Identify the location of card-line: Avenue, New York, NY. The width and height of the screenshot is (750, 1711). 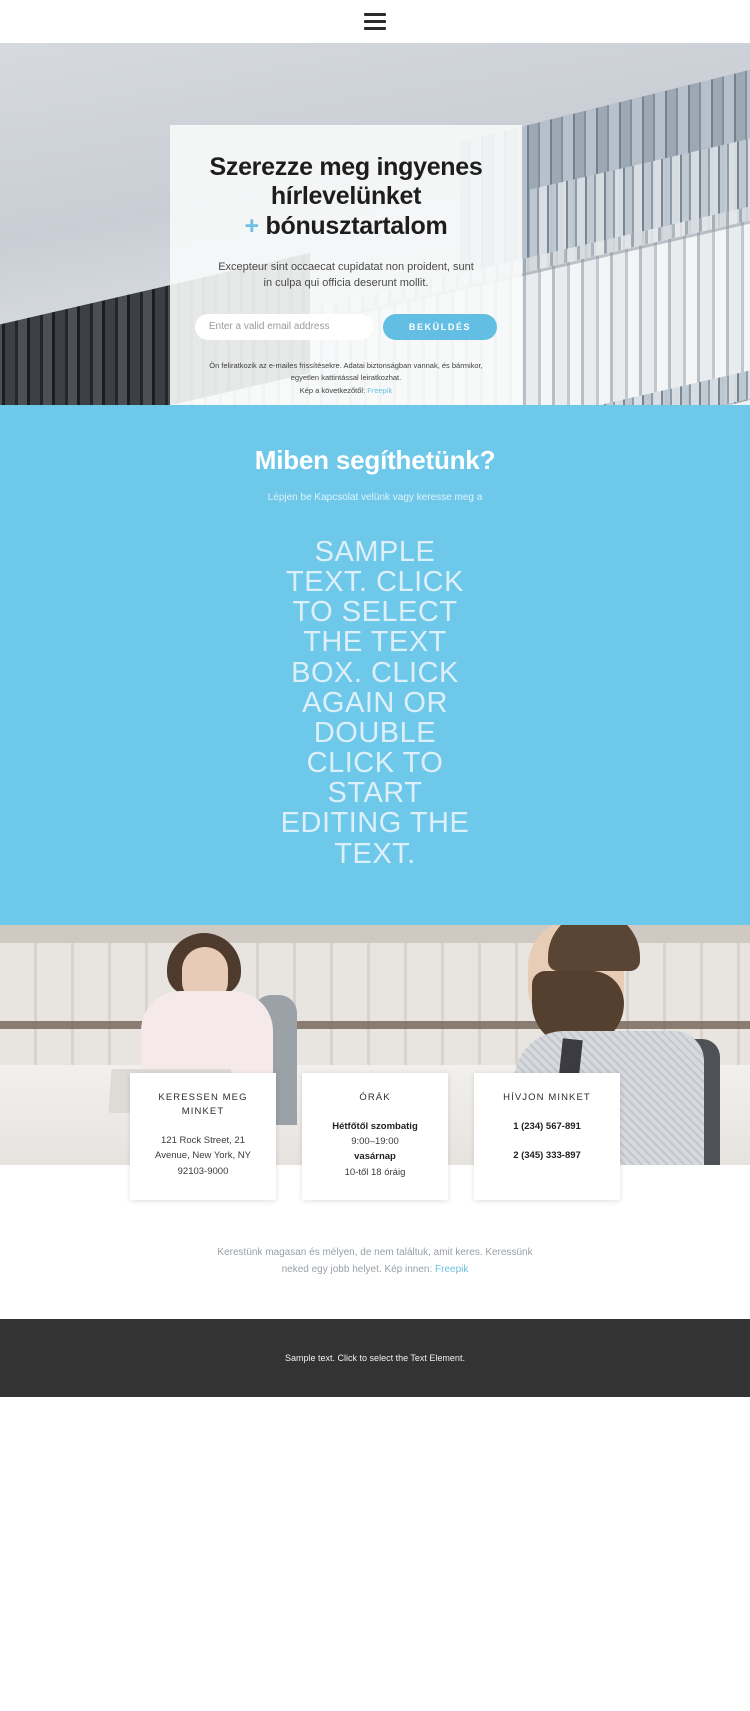
(203, 1156).